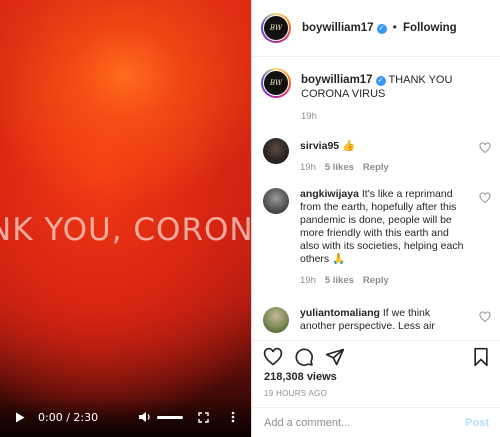 The image size is (500, 437). Describe the element at coordinates (377, 156) in the screenshot. I see `comment-item: sirvia95 👍 19h 5 likes Reply` at that location.